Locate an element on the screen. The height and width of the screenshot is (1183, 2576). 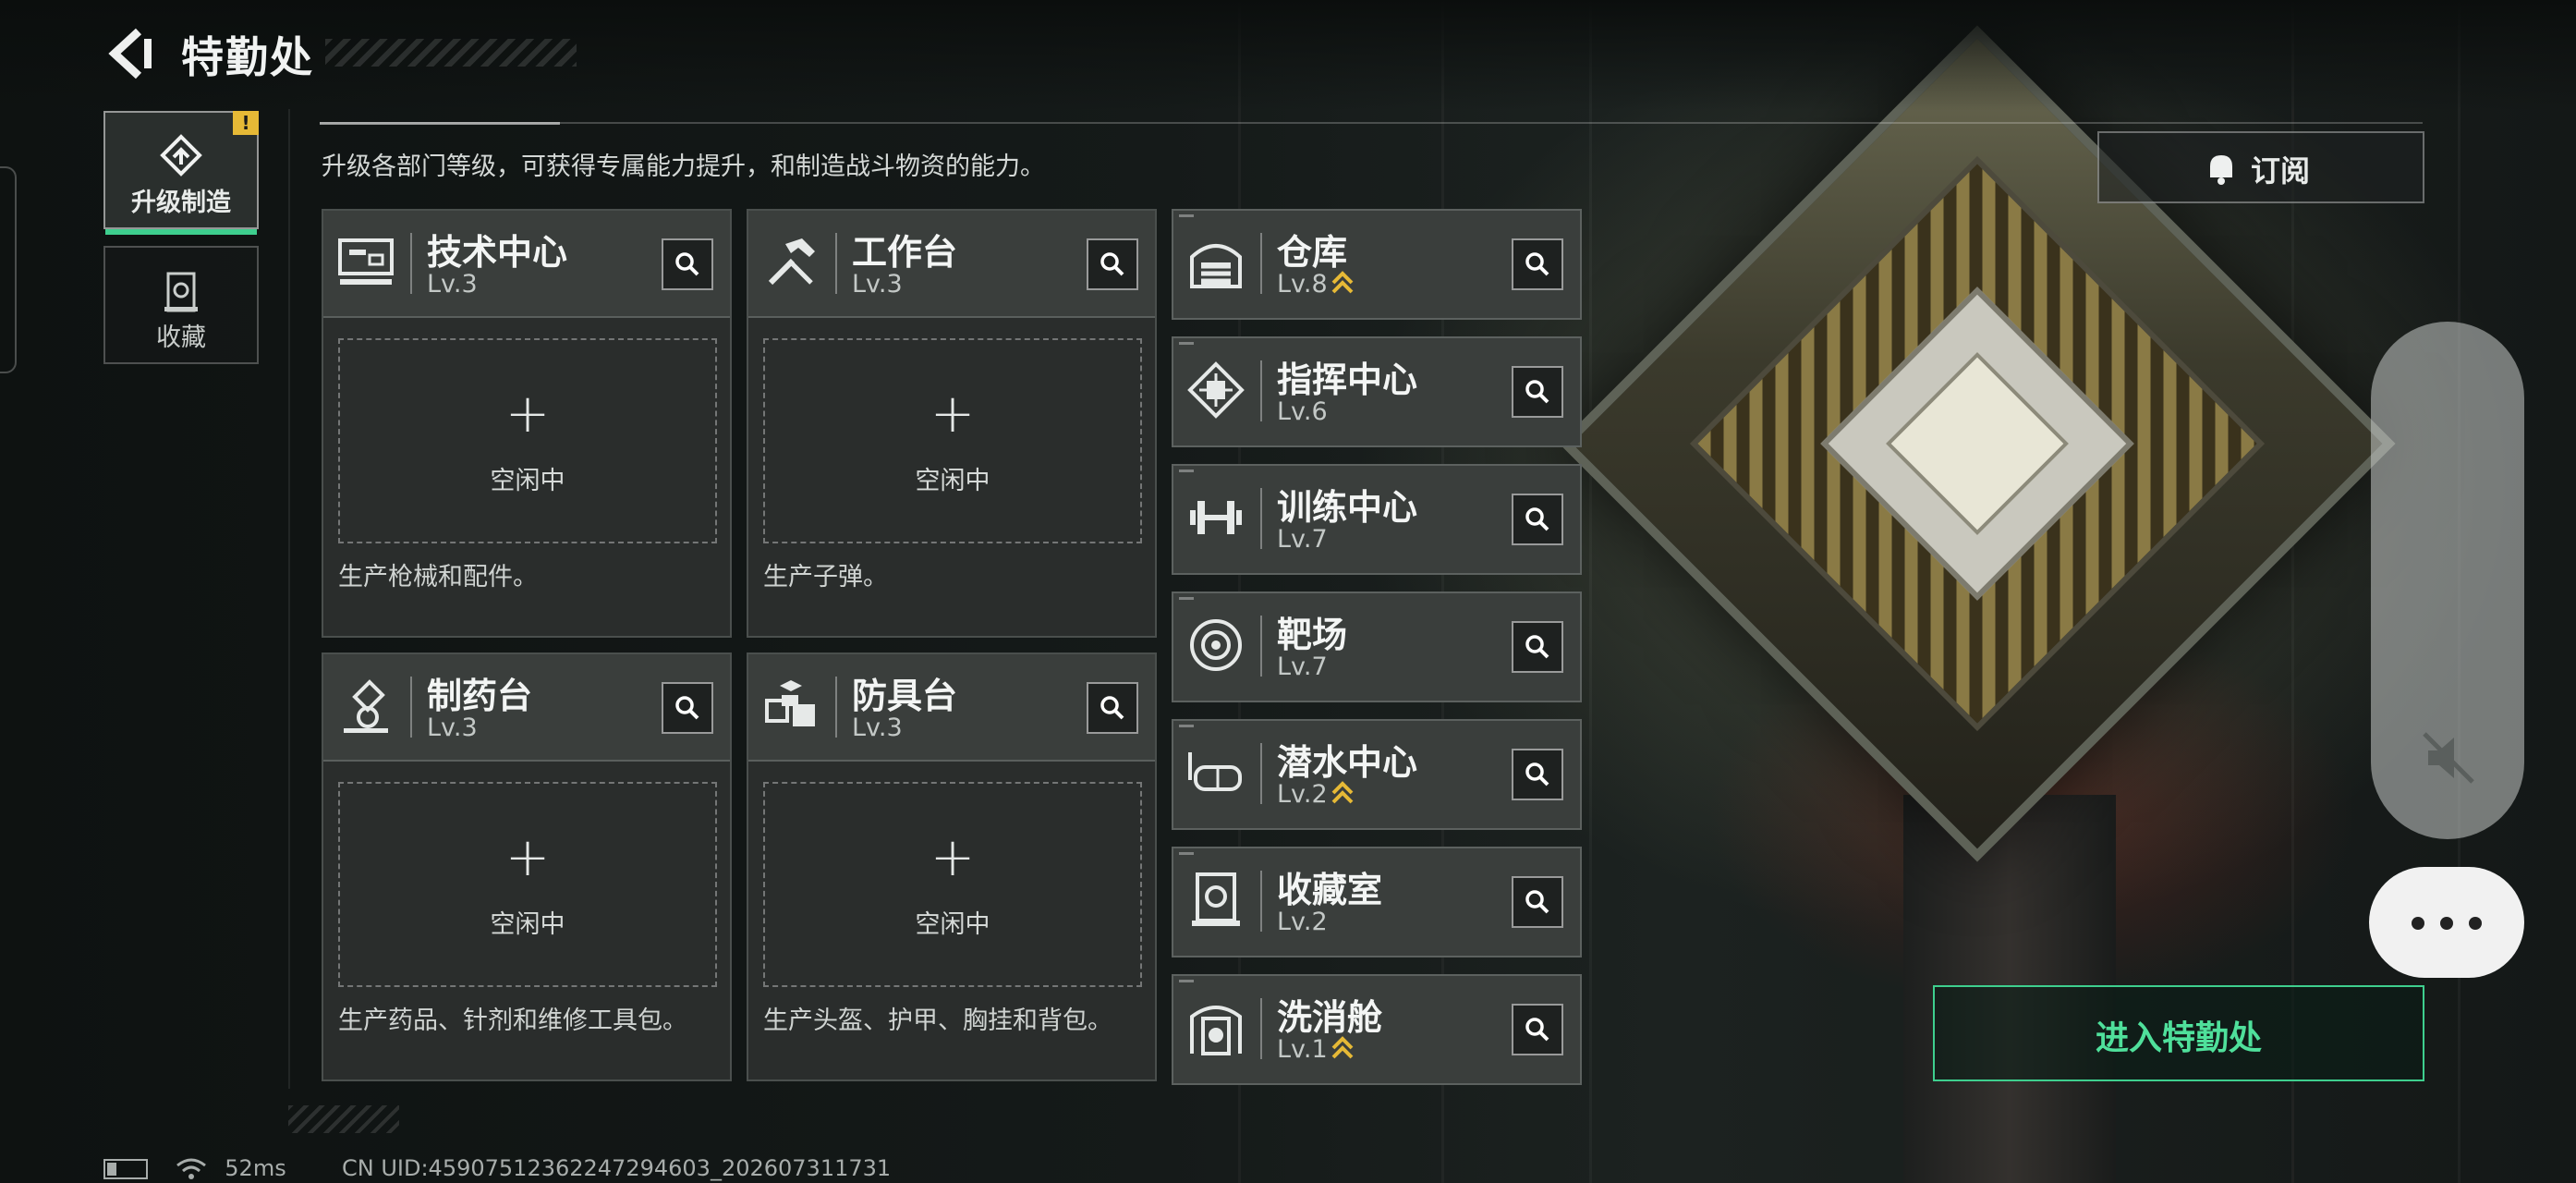
facility-description: 生产子弹。 is located at coordinates (825, 577).